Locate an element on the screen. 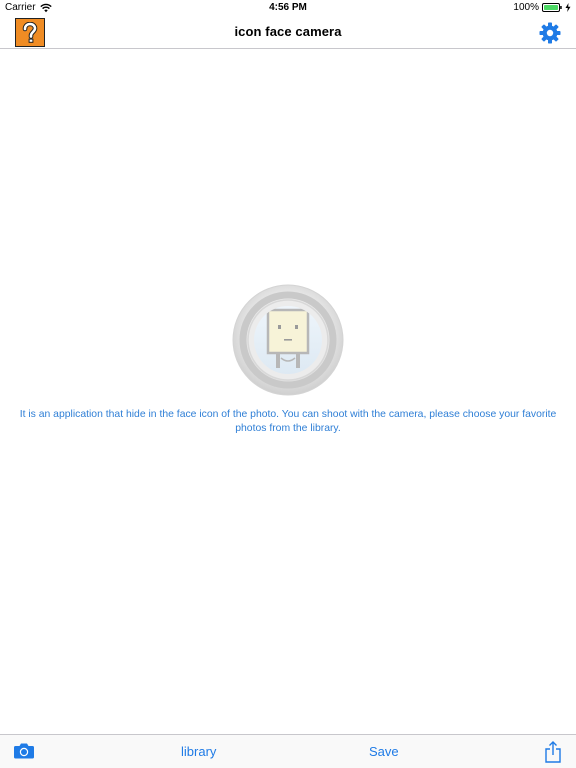 The image size is (576, 768). status-bar: Carrier 4:56 PM 100% is located at coordinates (288, 8).